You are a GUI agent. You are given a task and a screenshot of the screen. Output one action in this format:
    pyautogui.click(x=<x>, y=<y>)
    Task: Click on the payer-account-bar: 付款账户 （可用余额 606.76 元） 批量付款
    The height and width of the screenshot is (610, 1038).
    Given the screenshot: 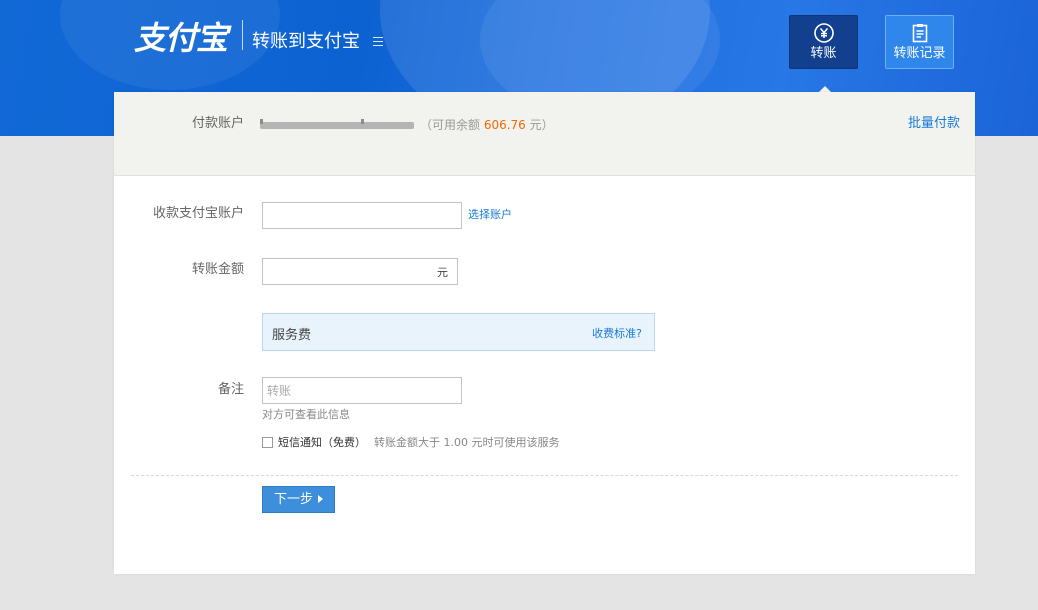 What is the action you would take?
    pyautogui.click(x=544, y=134)
    